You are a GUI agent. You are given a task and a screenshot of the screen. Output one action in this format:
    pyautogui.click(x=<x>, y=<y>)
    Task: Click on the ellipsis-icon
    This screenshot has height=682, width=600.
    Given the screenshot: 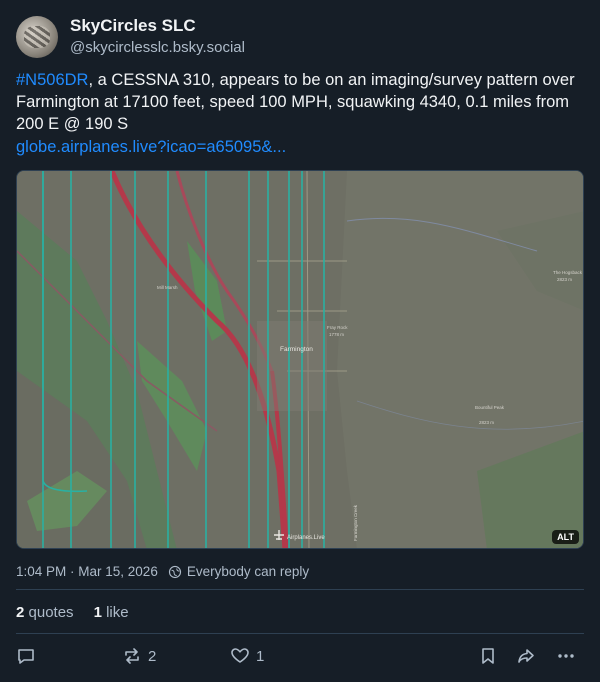 What is the action you would take?
    pyautogui.click(x=566, y=656)
    